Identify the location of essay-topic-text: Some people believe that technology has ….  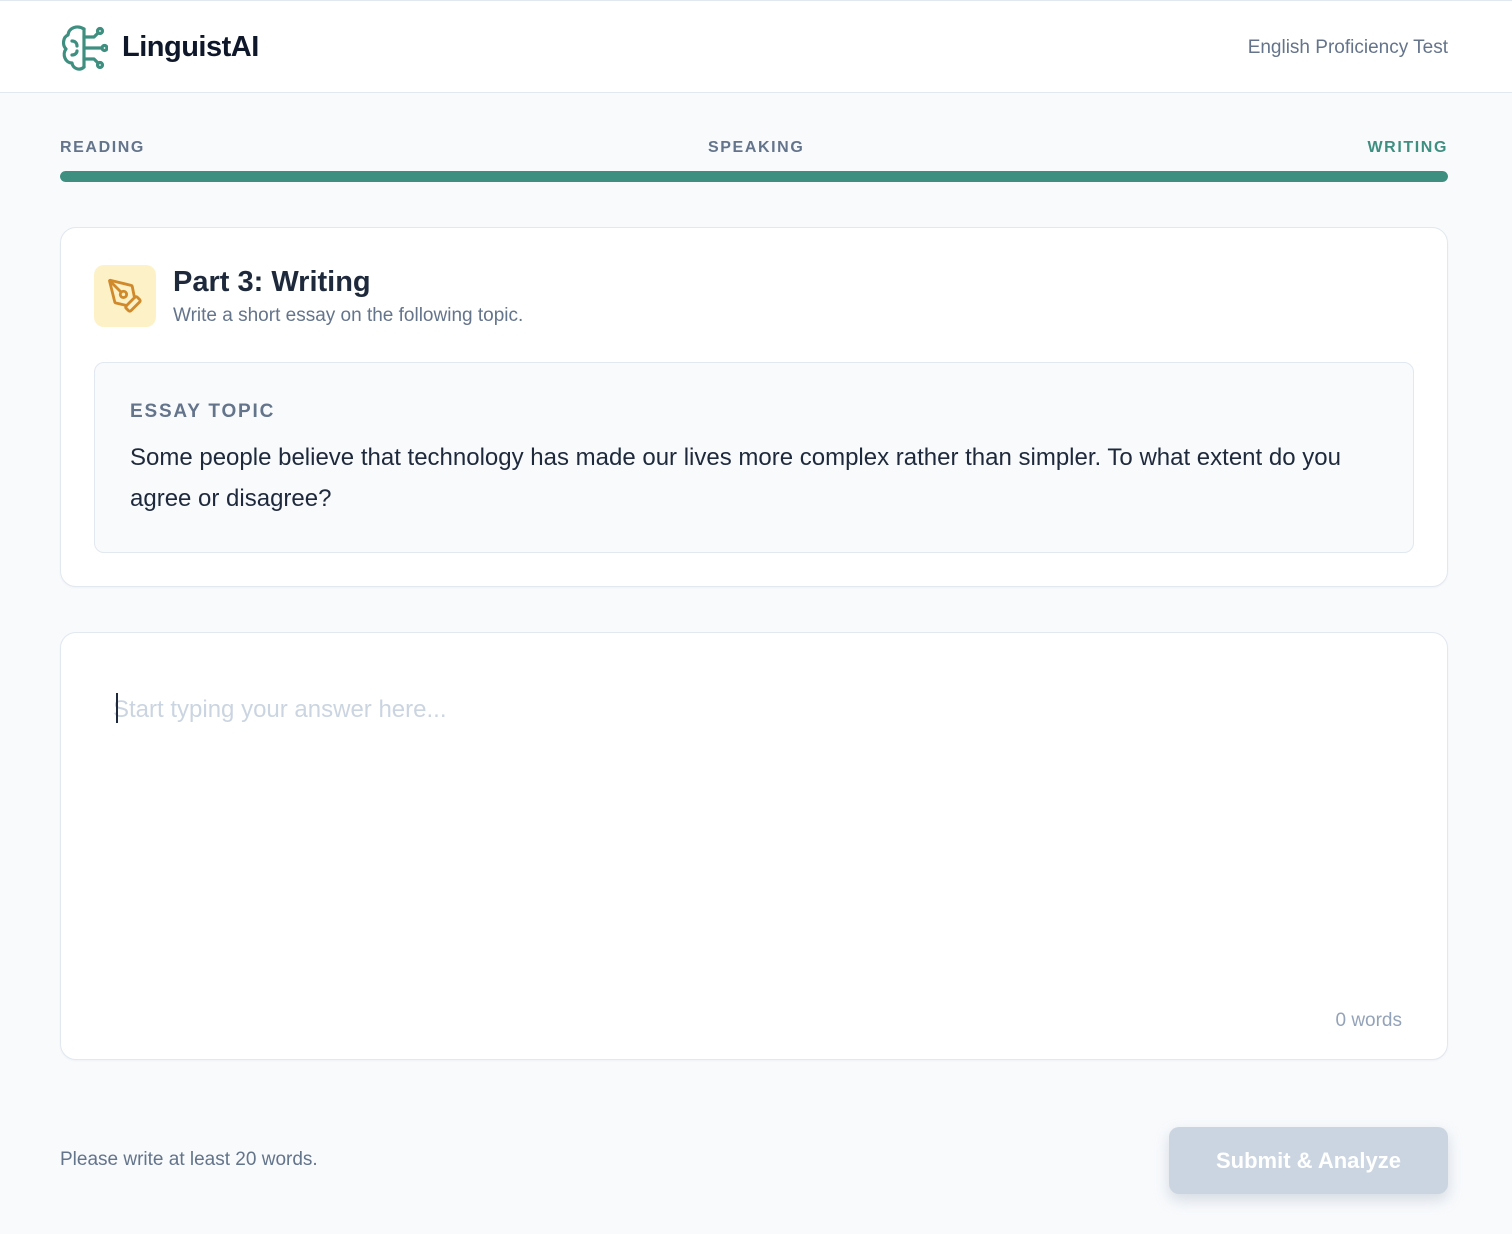
(735, 478).